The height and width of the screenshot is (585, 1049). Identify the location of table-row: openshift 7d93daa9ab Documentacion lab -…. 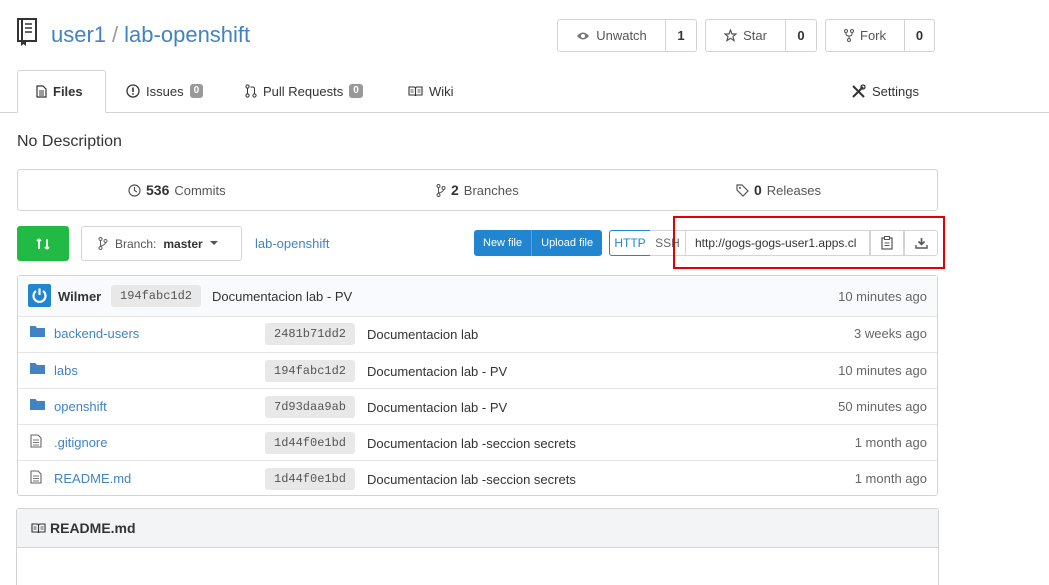
(477, 406).